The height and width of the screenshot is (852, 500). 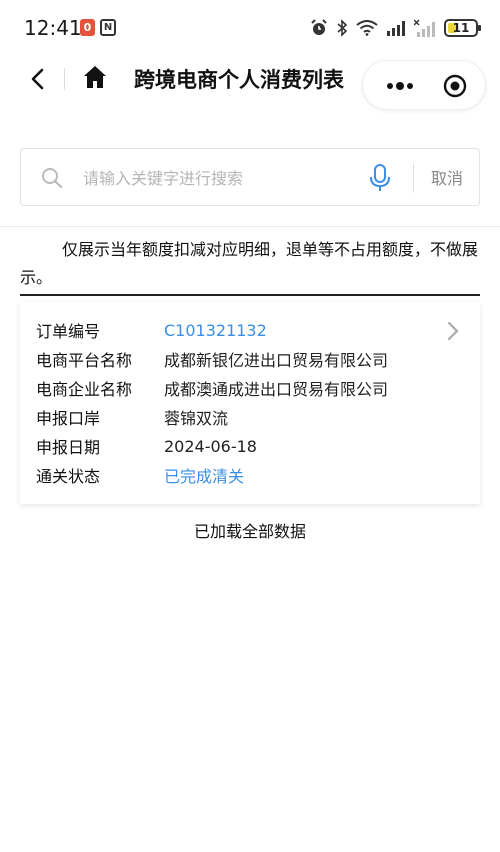 What do you see at coordinates (87, 27) in the screenshot?
I see `notification-badge-icon: 0` at bounding box center [87, 27].